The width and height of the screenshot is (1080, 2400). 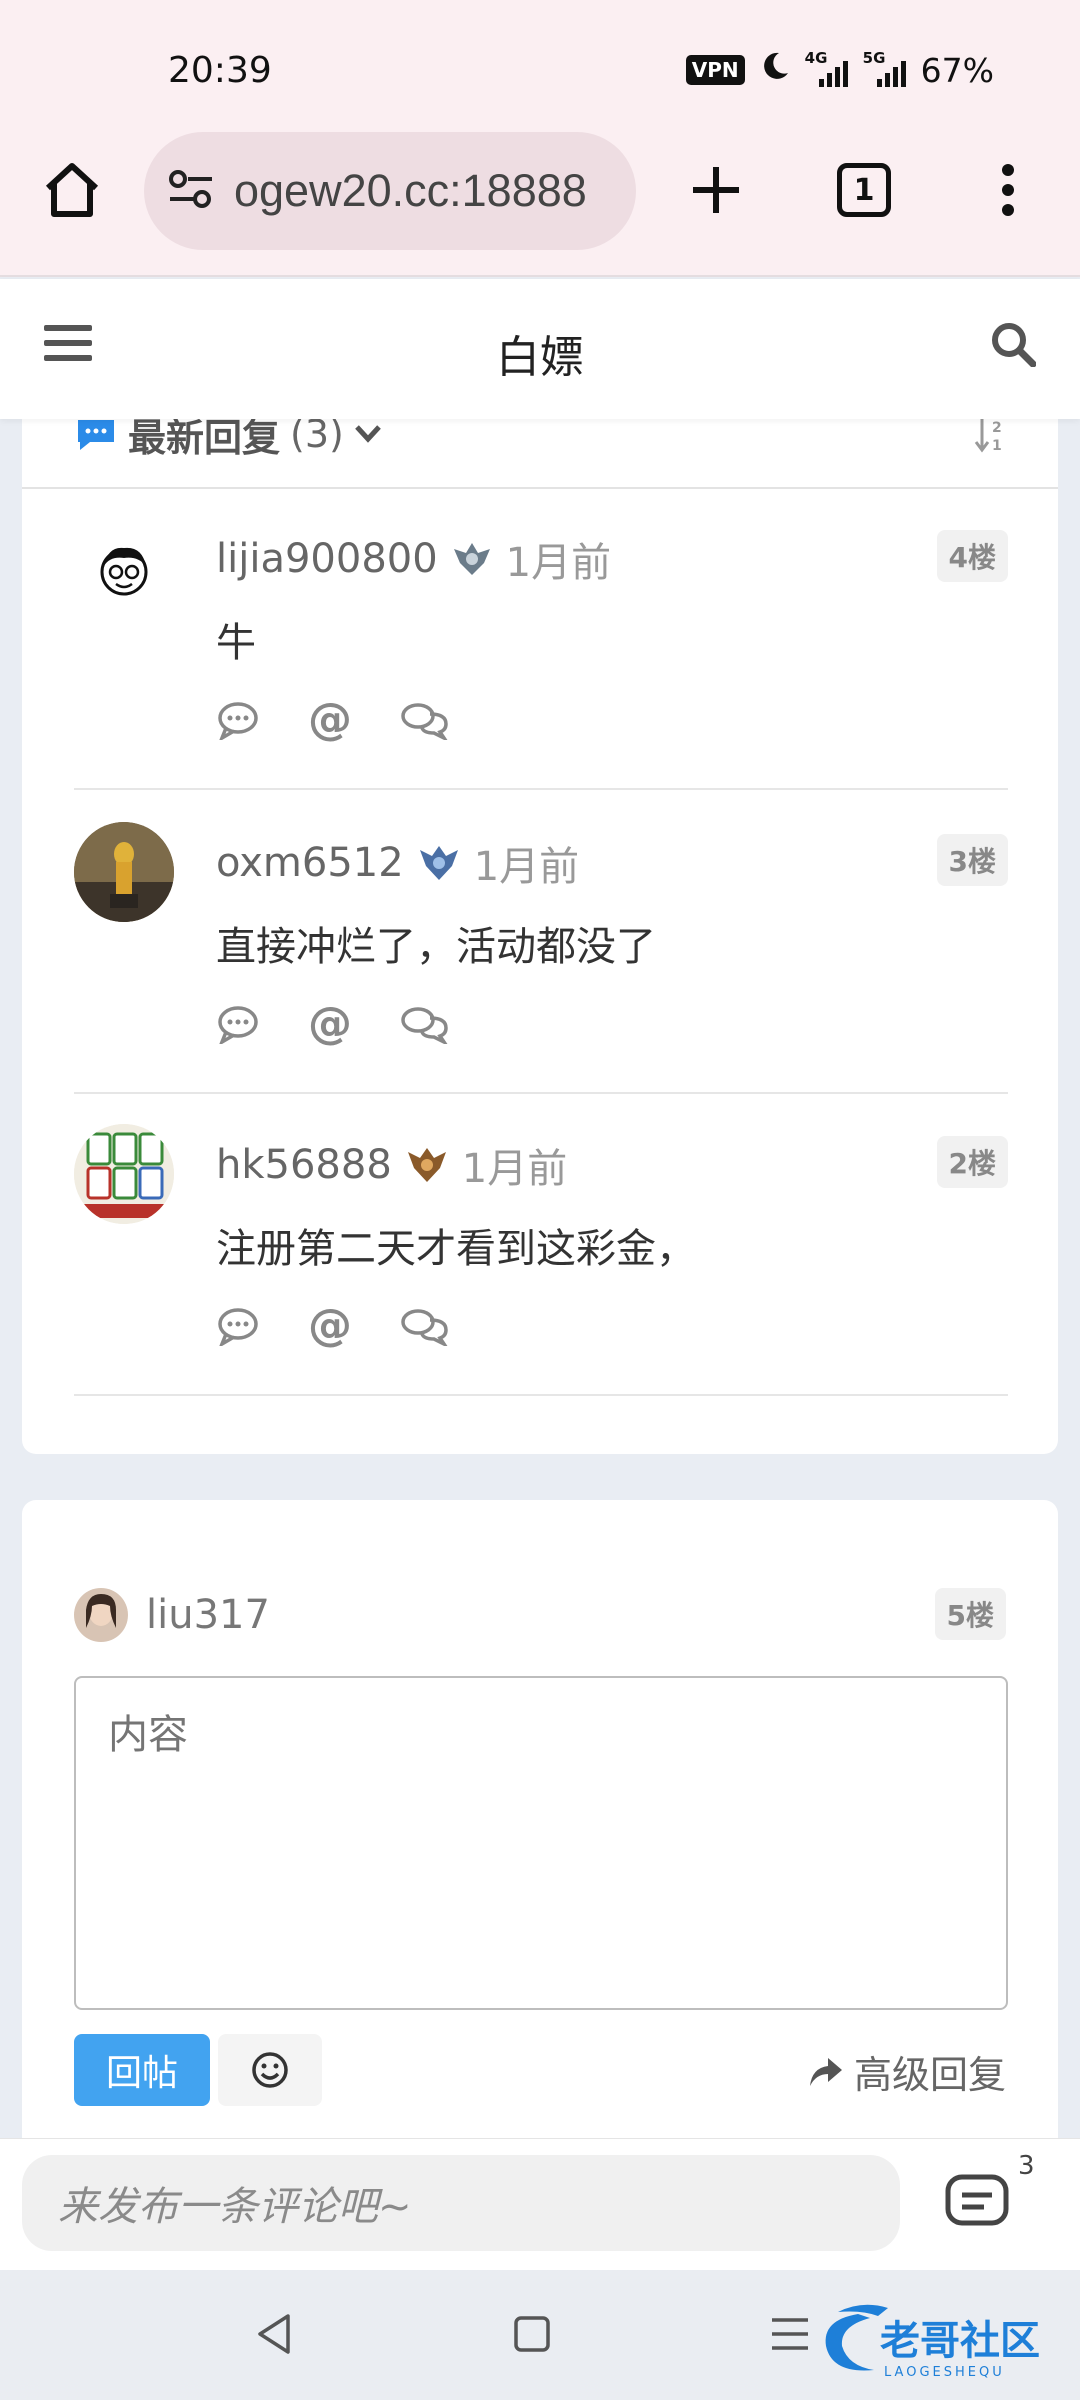 I want to click on address-bar: ogew20.cc:18888, so click(x=390, y=191).